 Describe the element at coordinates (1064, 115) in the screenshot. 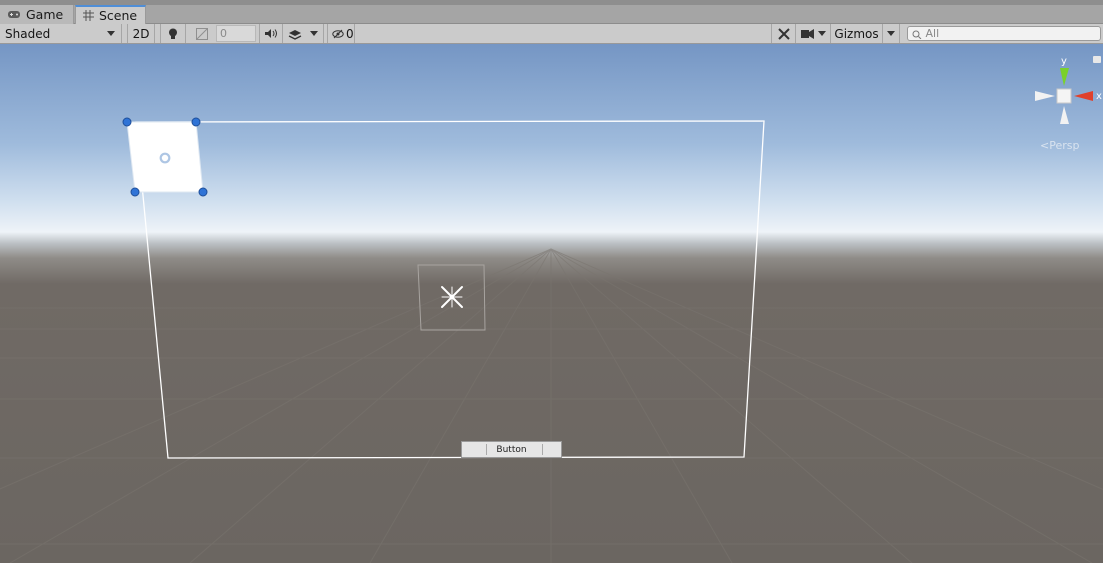

I see `gizmo-axis-neg-y-cone` at that location.